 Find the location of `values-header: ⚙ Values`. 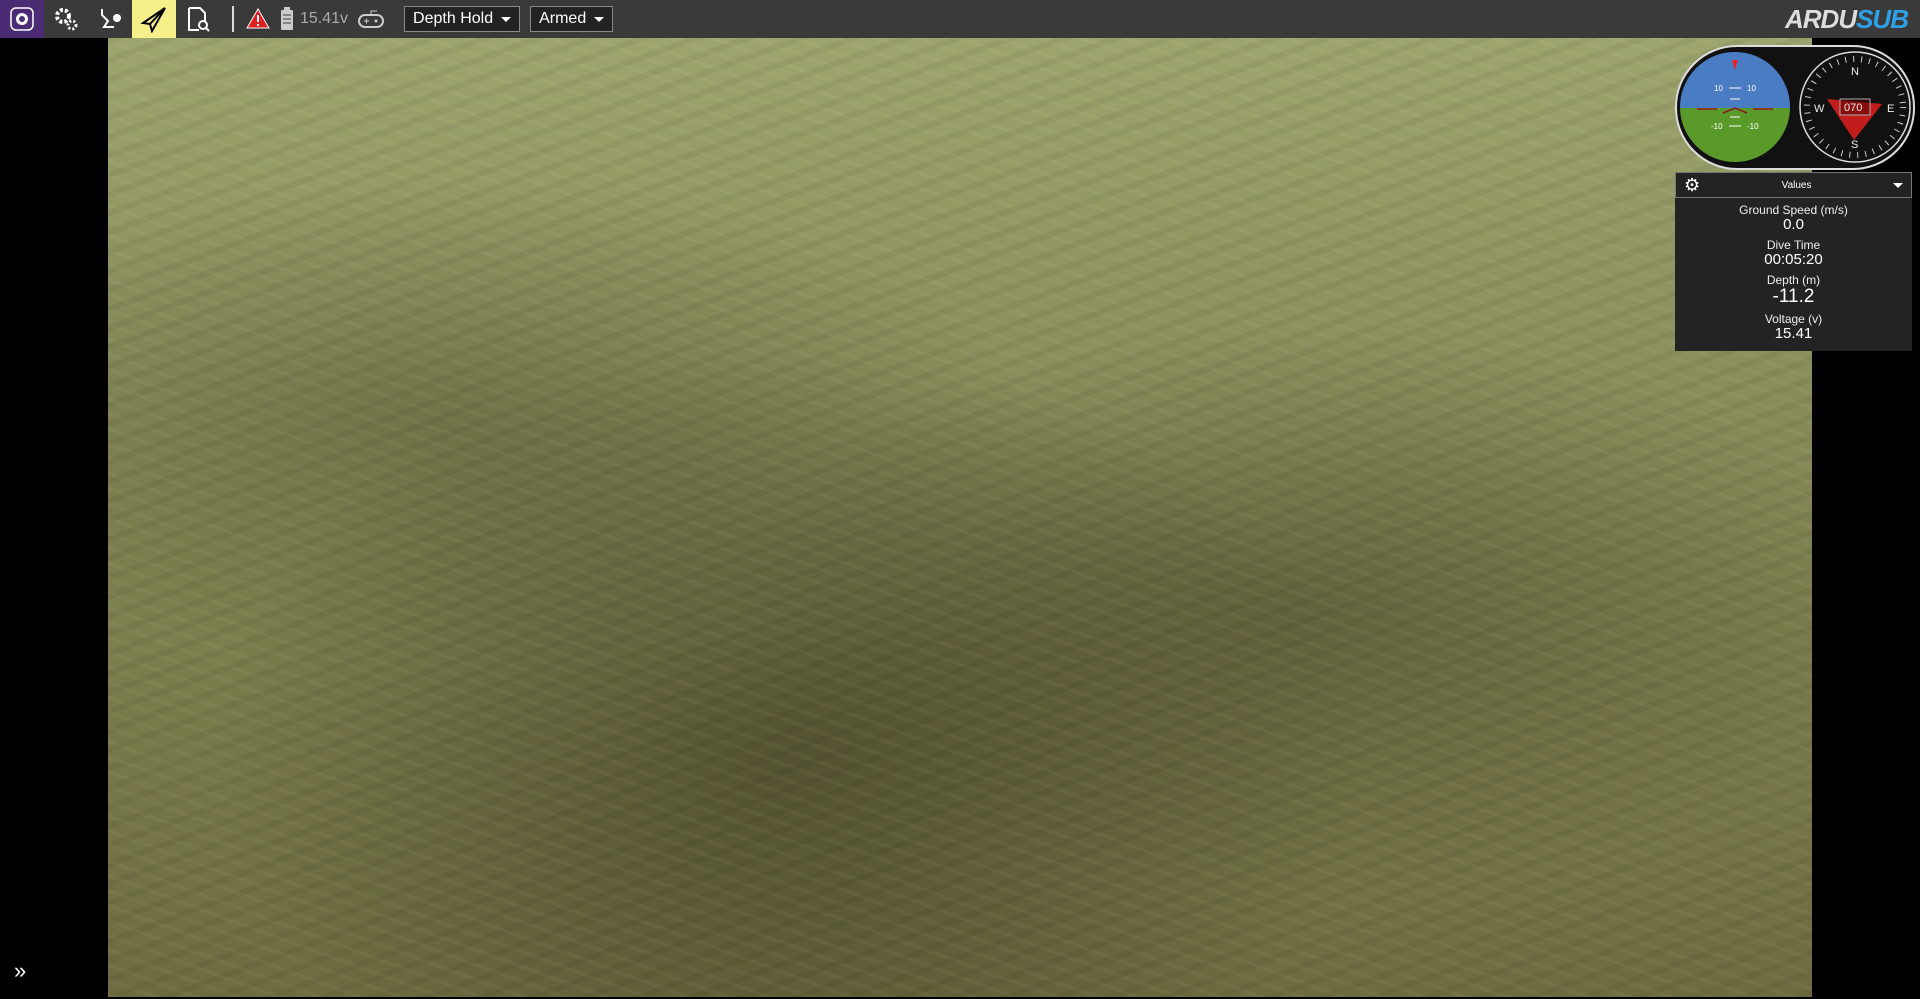

values-header: ⚙ Values is located at coordinates (1793, 185).